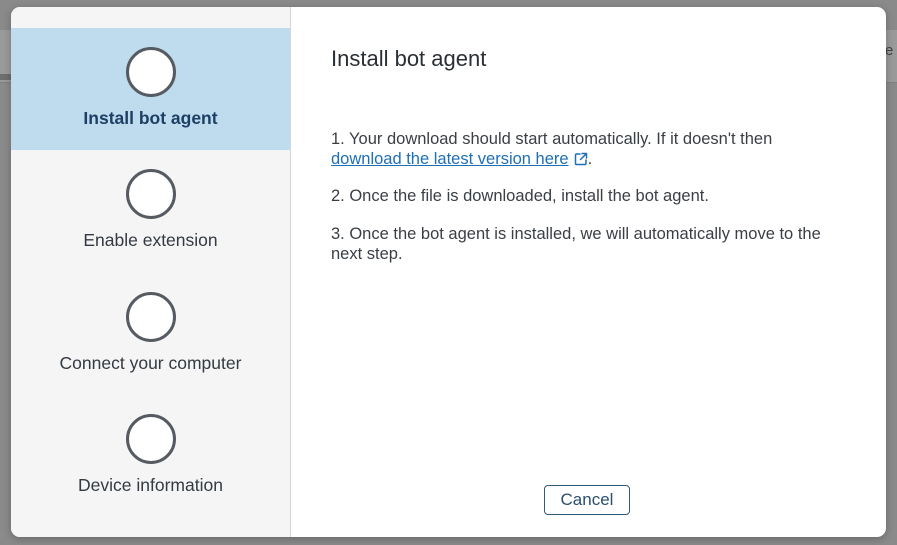 The width and height of the screenshot is (897, 545). I want to click on external-link-icon, so click(581, 159).